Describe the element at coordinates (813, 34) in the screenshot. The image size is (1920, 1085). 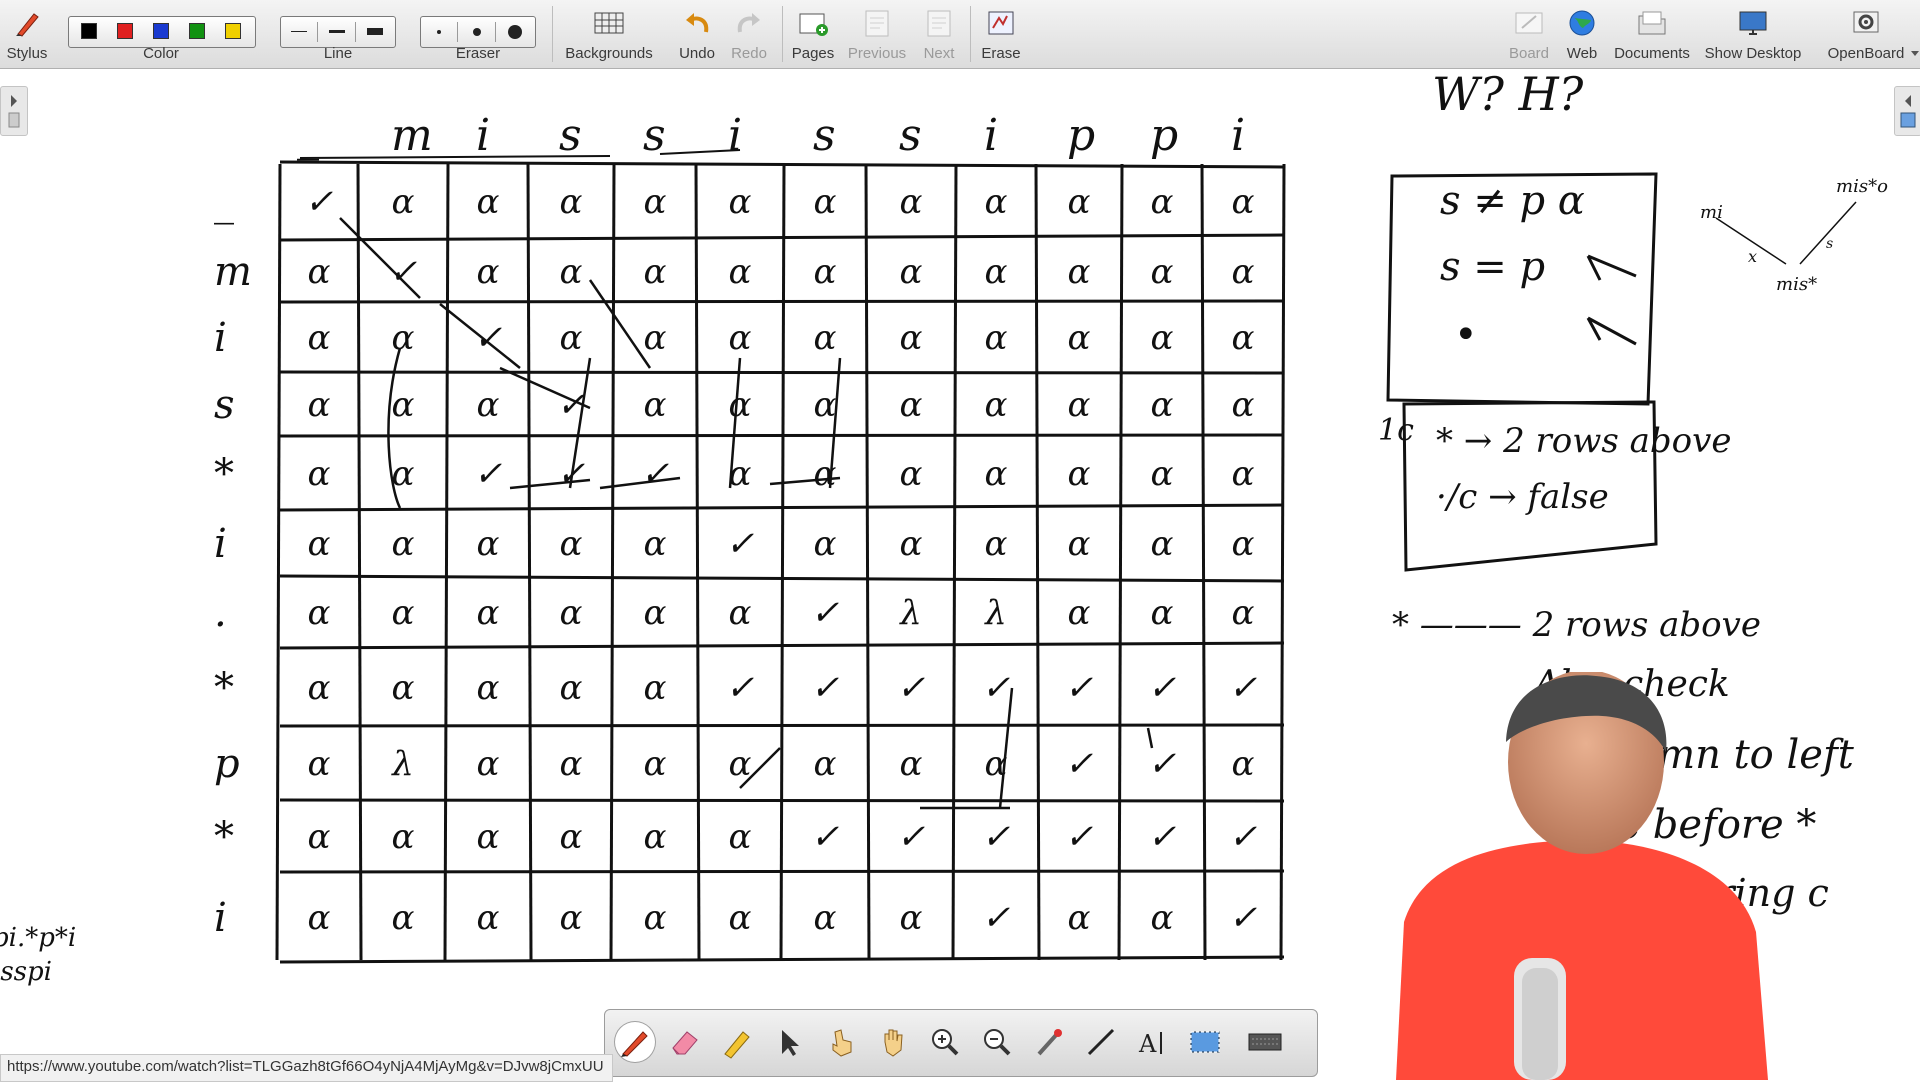
I see `pages-button: Pages` at that location.